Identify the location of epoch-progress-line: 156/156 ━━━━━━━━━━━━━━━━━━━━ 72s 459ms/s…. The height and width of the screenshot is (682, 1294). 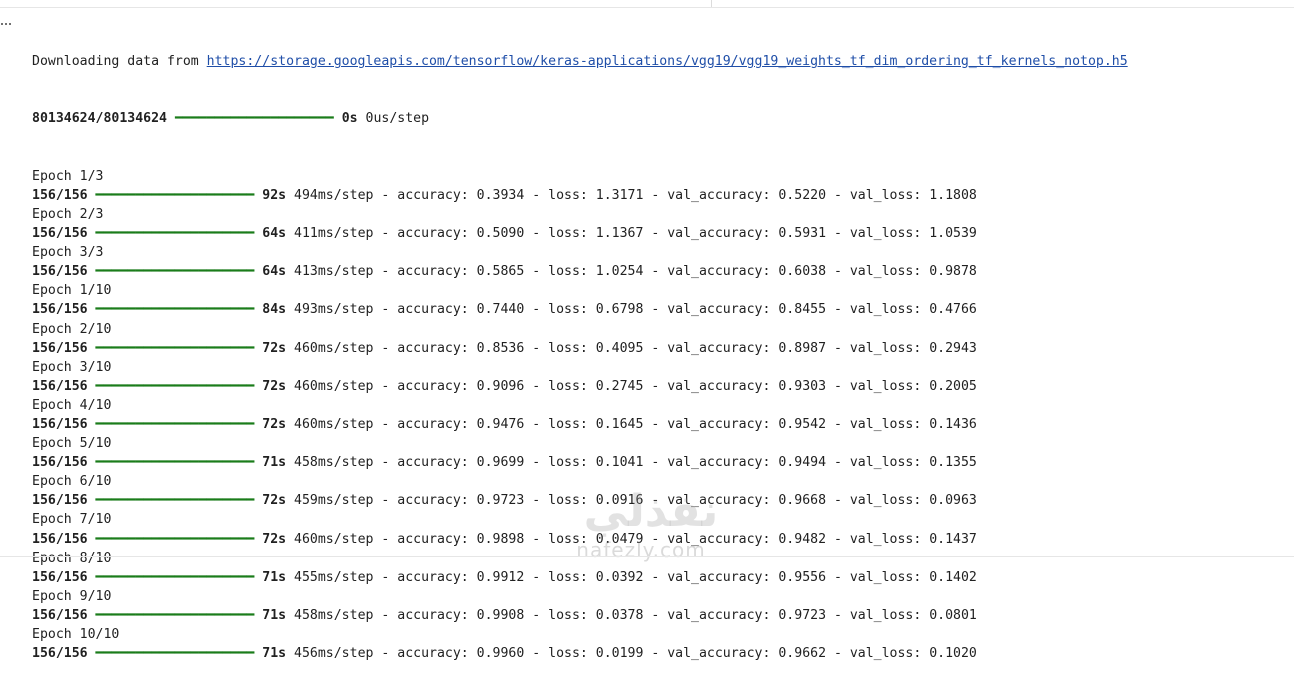
(657, 500).